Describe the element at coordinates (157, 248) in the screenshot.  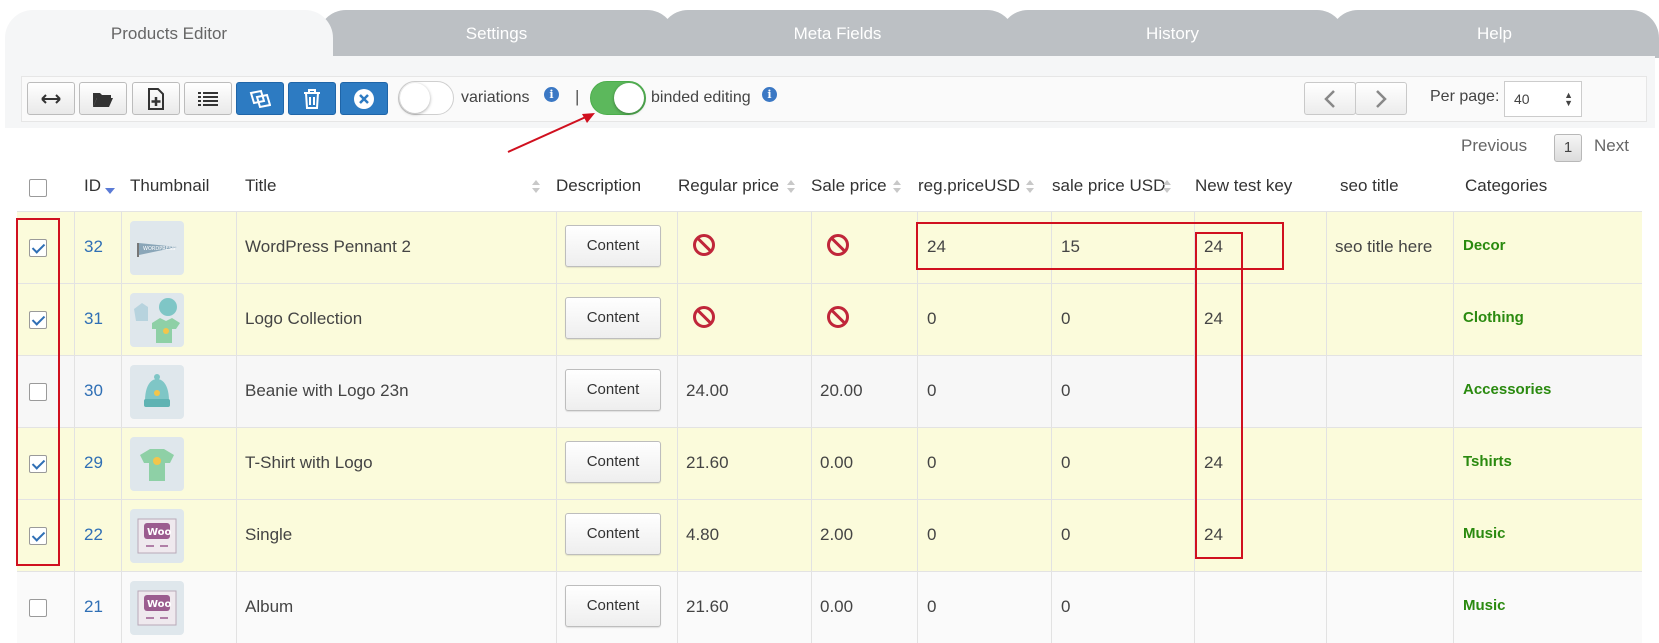
I see `product-thumbnail: WORDPRESS` at that location.